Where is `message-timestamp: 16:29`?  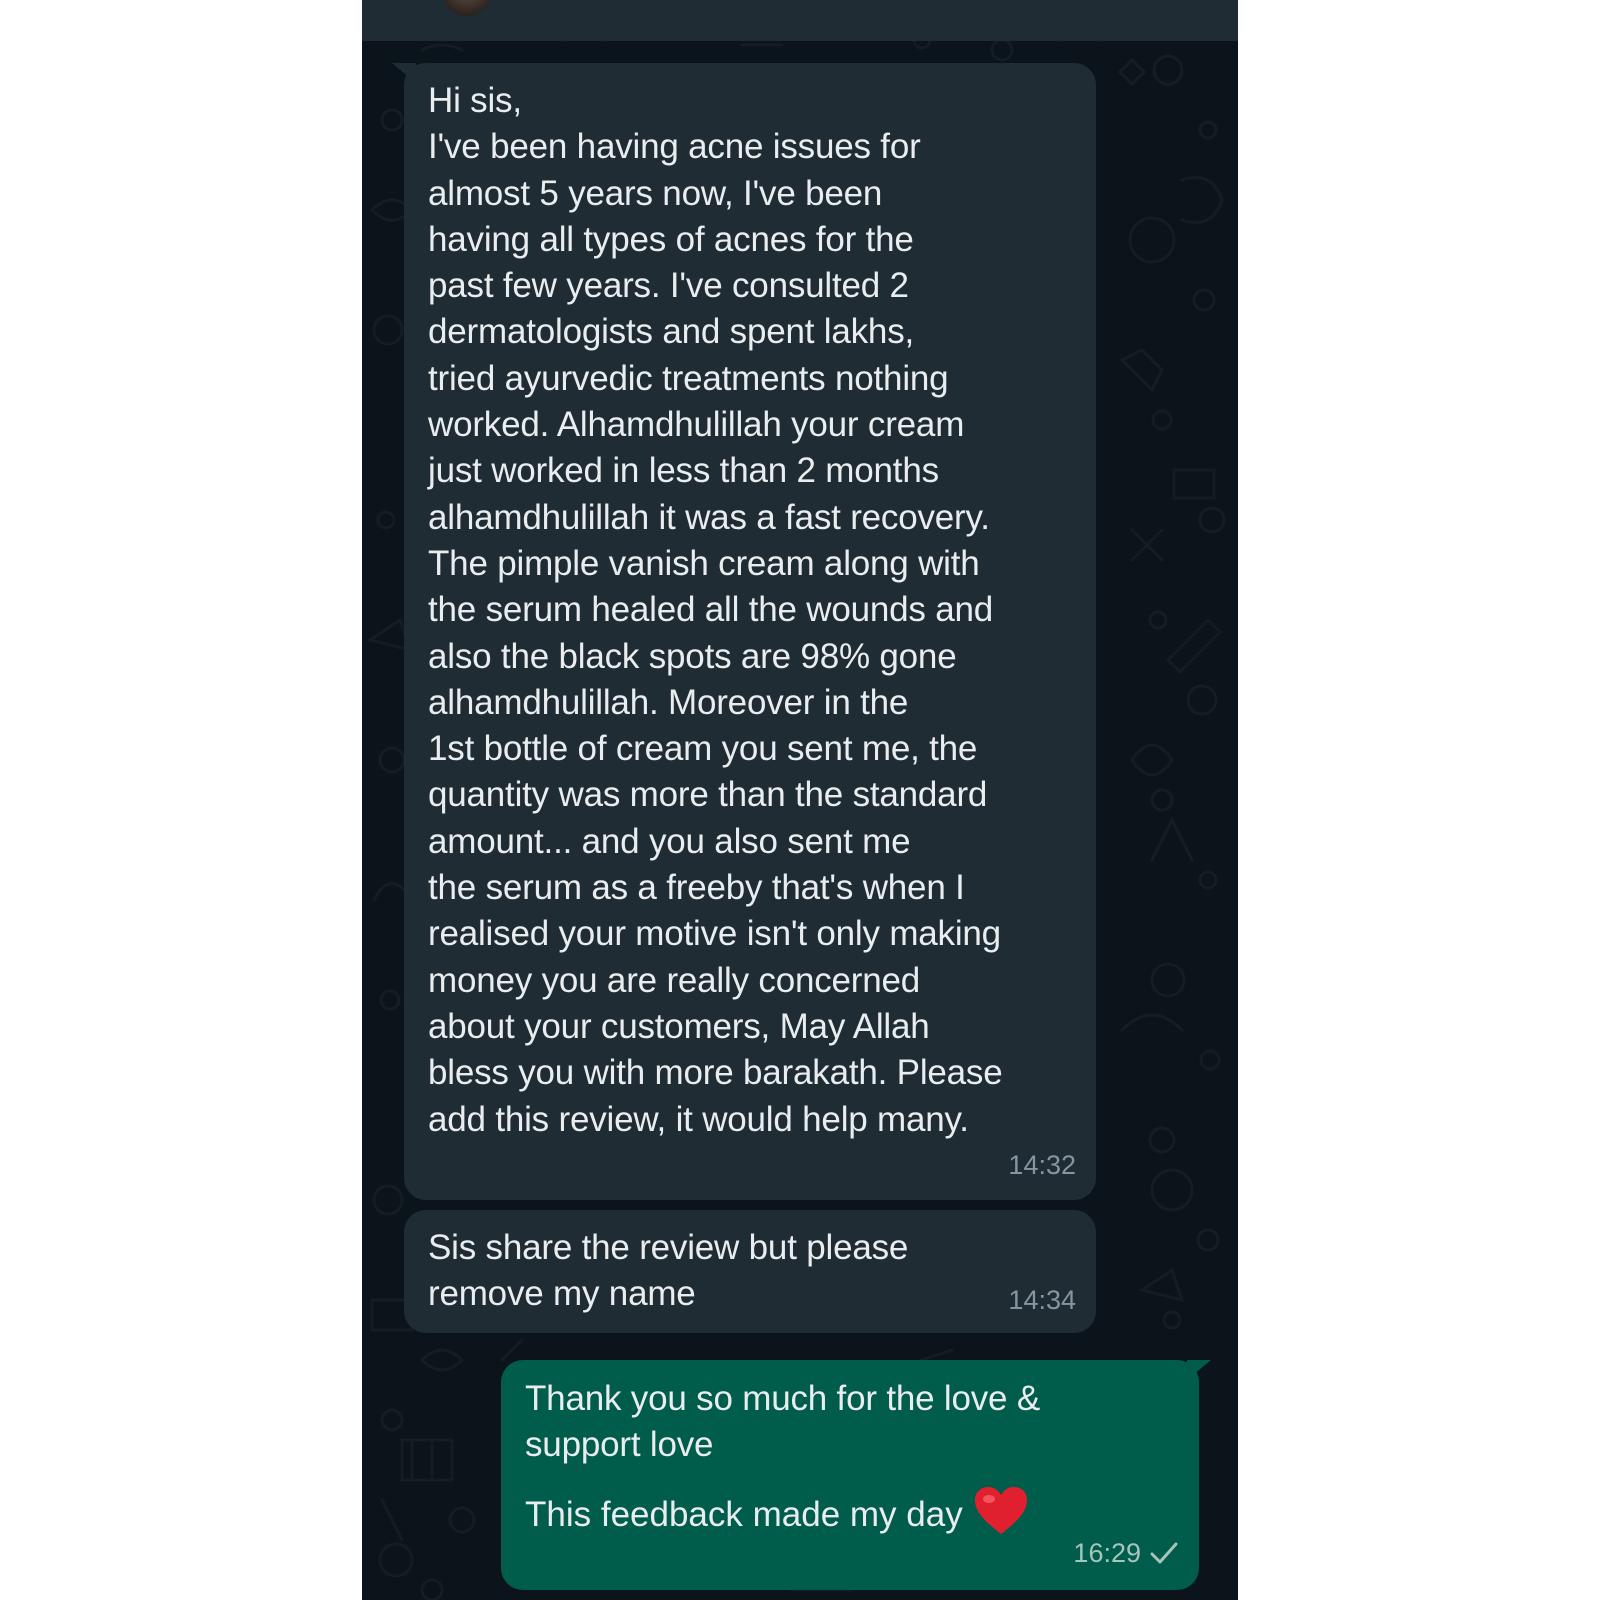
message-timestamp: 16:29 is located at coordinates (1107, 1552).